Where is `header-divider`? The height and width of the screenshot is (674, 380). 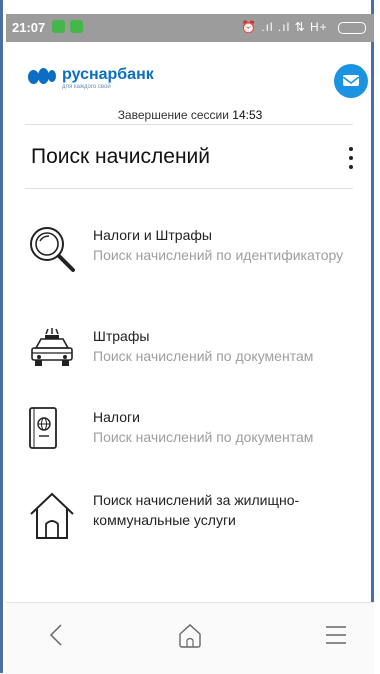 header-divider is located at coordinates (189, 124).